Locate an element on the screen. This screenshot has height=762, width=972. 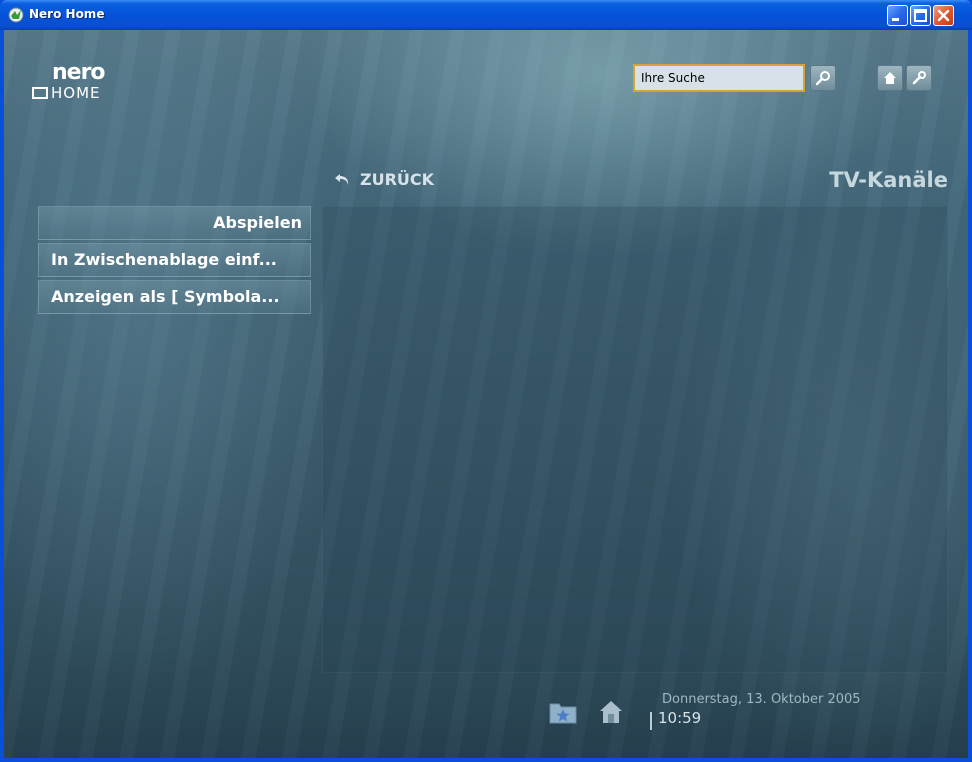
magnifier-icon is located at coordinates (822, 78).